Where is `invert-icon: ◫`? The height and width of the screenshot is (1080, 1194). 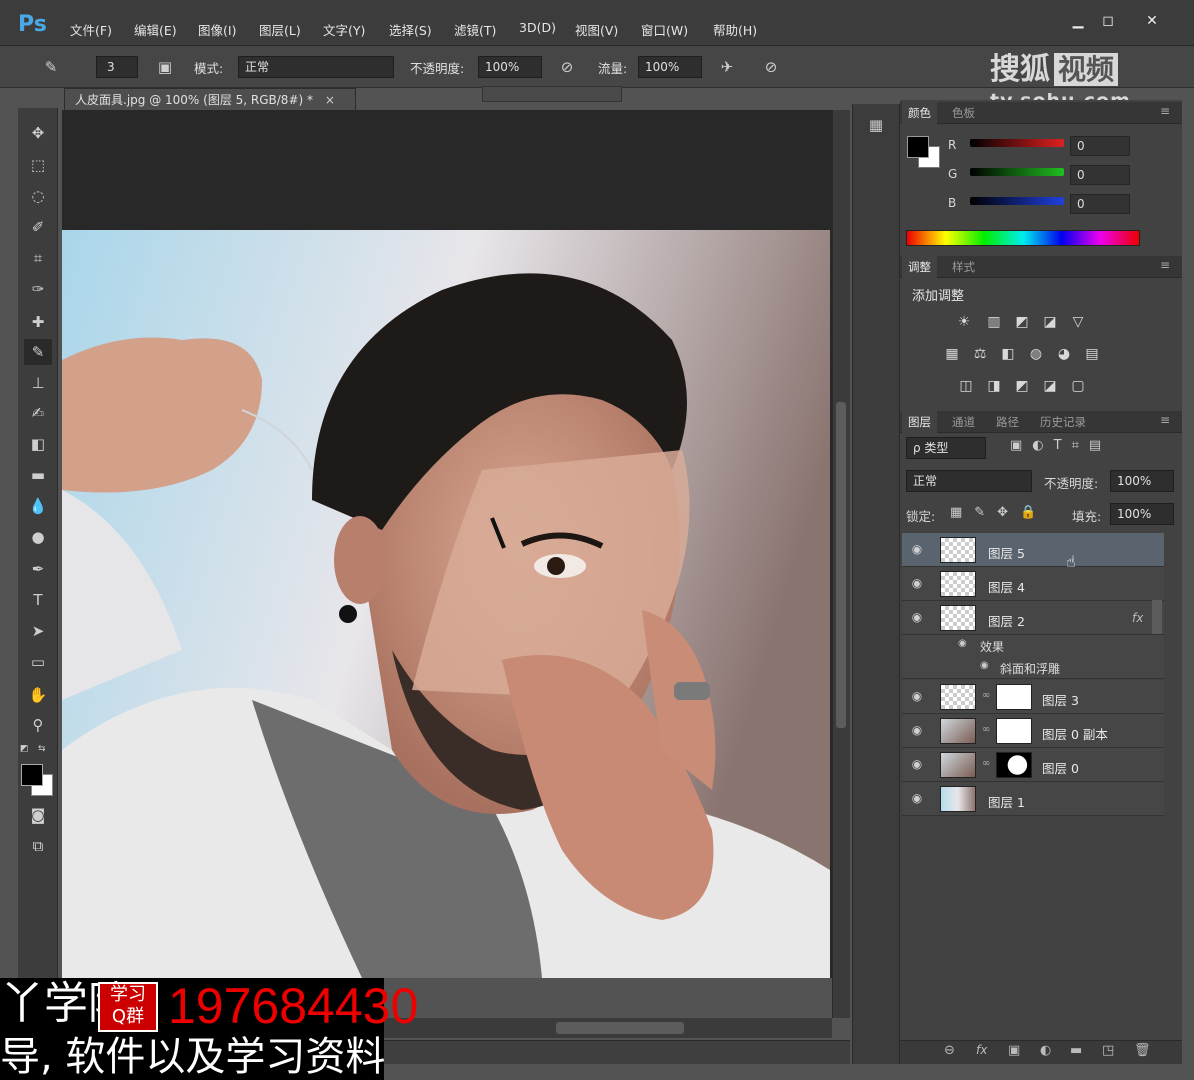 invert-icon: ◫ is located at coordinates (966, 386).